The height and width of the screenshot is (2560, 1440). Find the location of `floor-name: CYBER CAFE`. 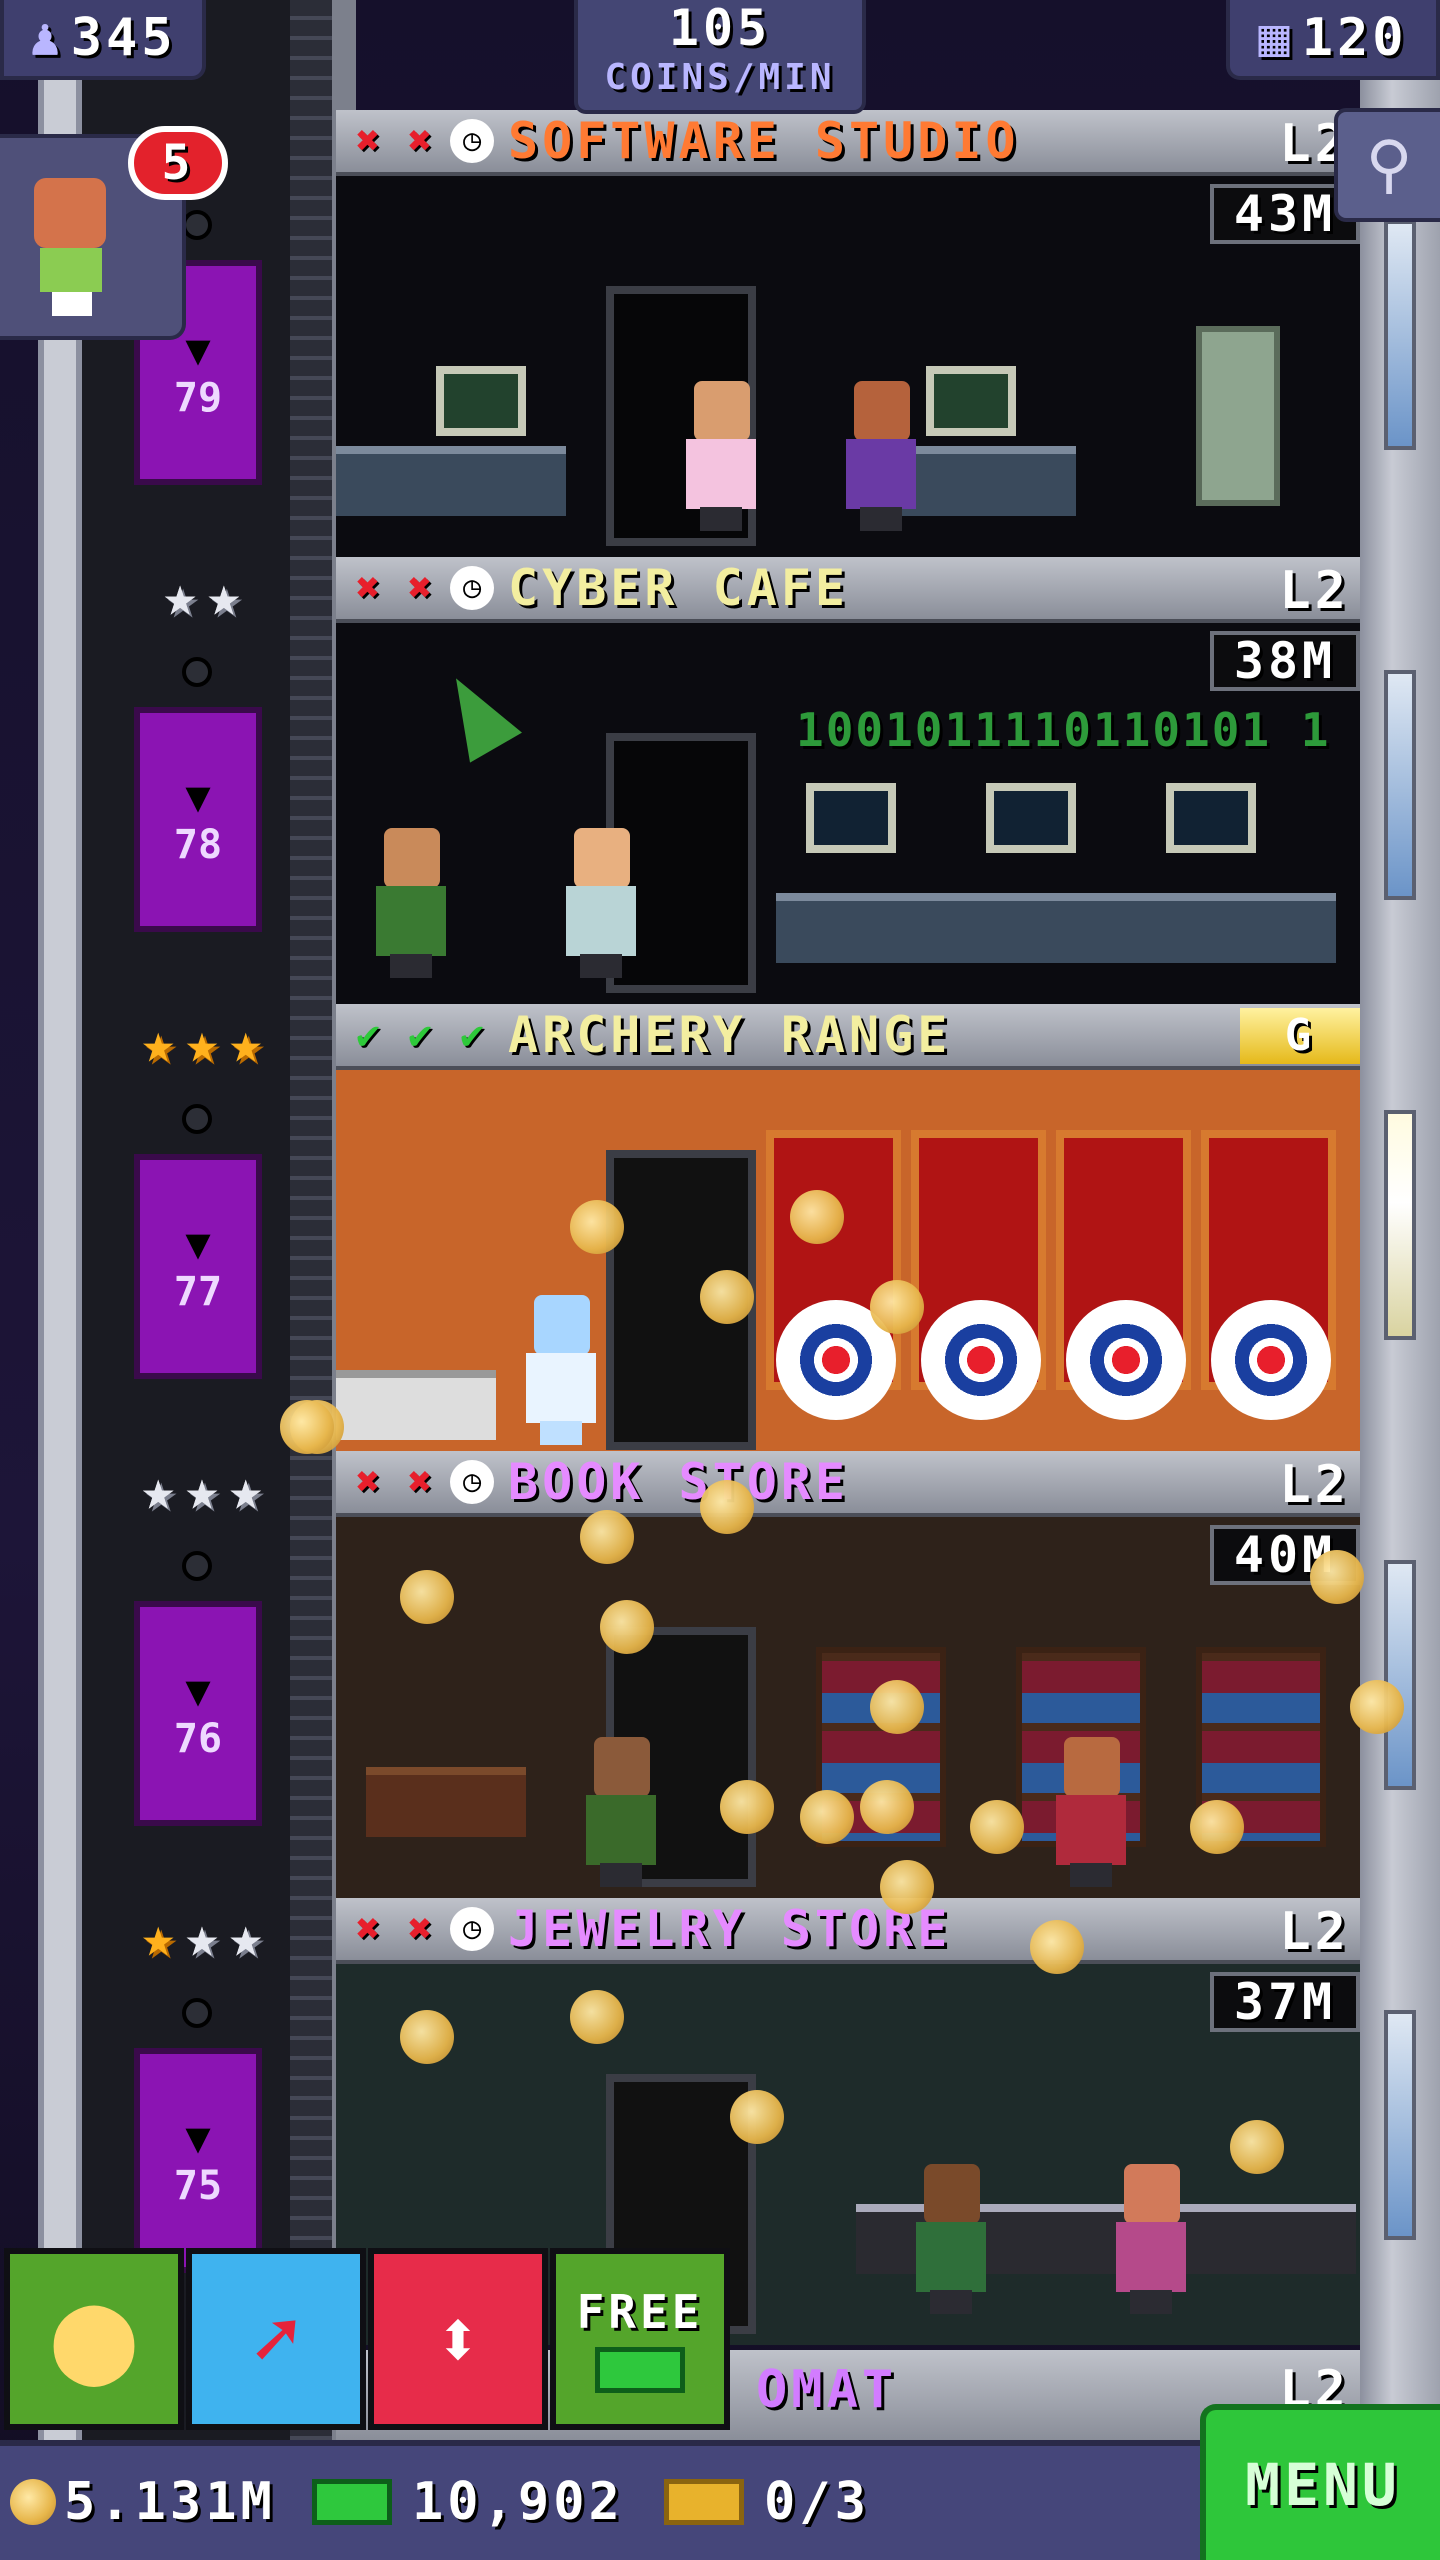

floor-name: CYBER CAFE is located at coordinates (679, 588).